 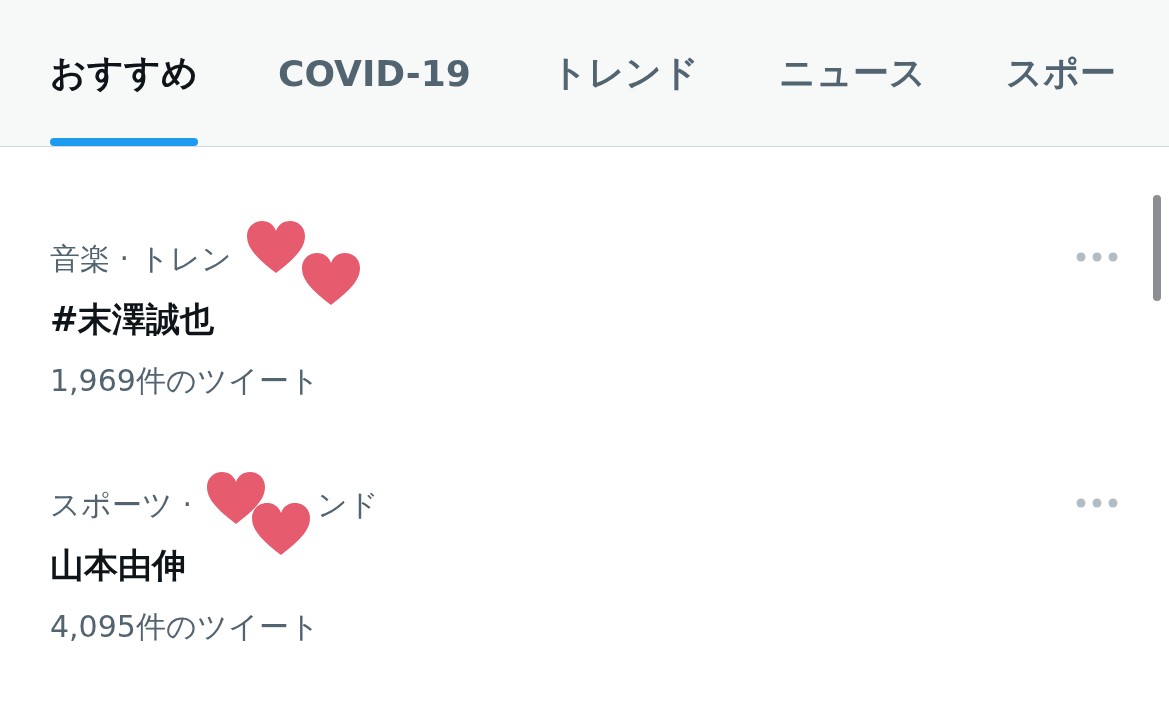 I want to click on trend-category: ンド, so click(x=348, y=504).